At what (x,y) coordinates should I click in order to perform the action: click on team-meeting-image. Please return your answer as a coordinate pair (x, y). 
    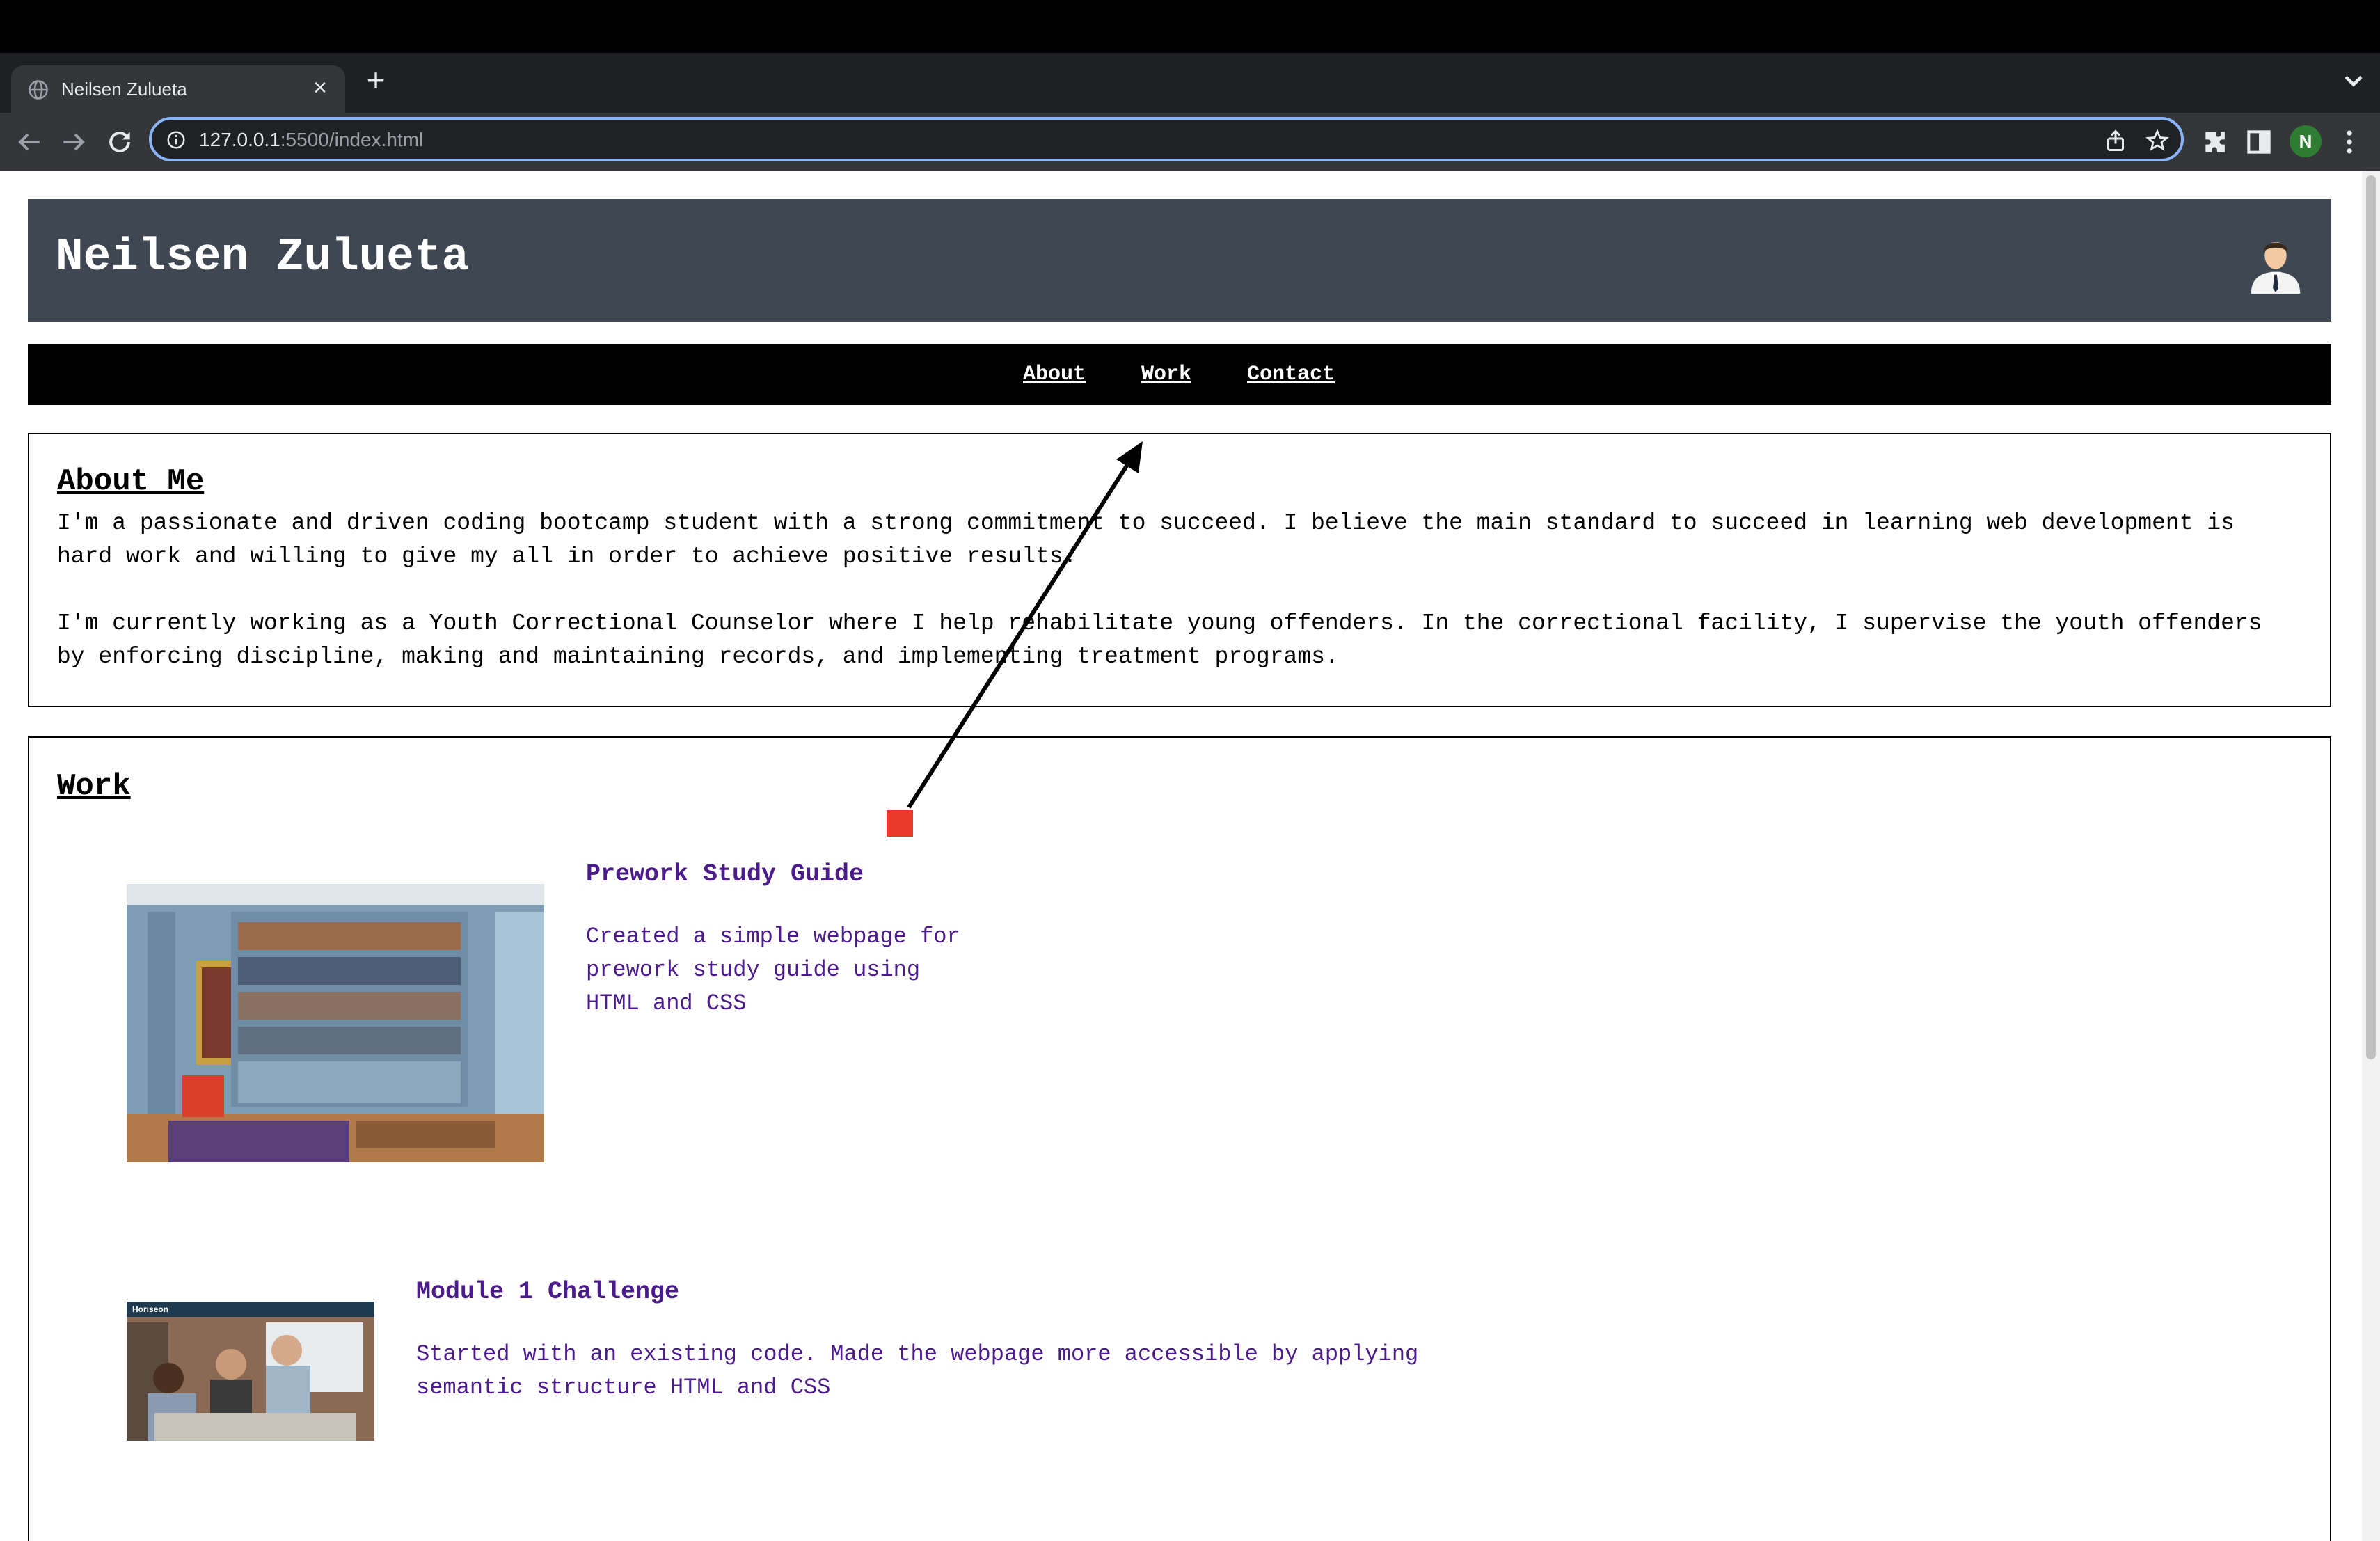
    Looking at the image, I should click on (250, 1371).